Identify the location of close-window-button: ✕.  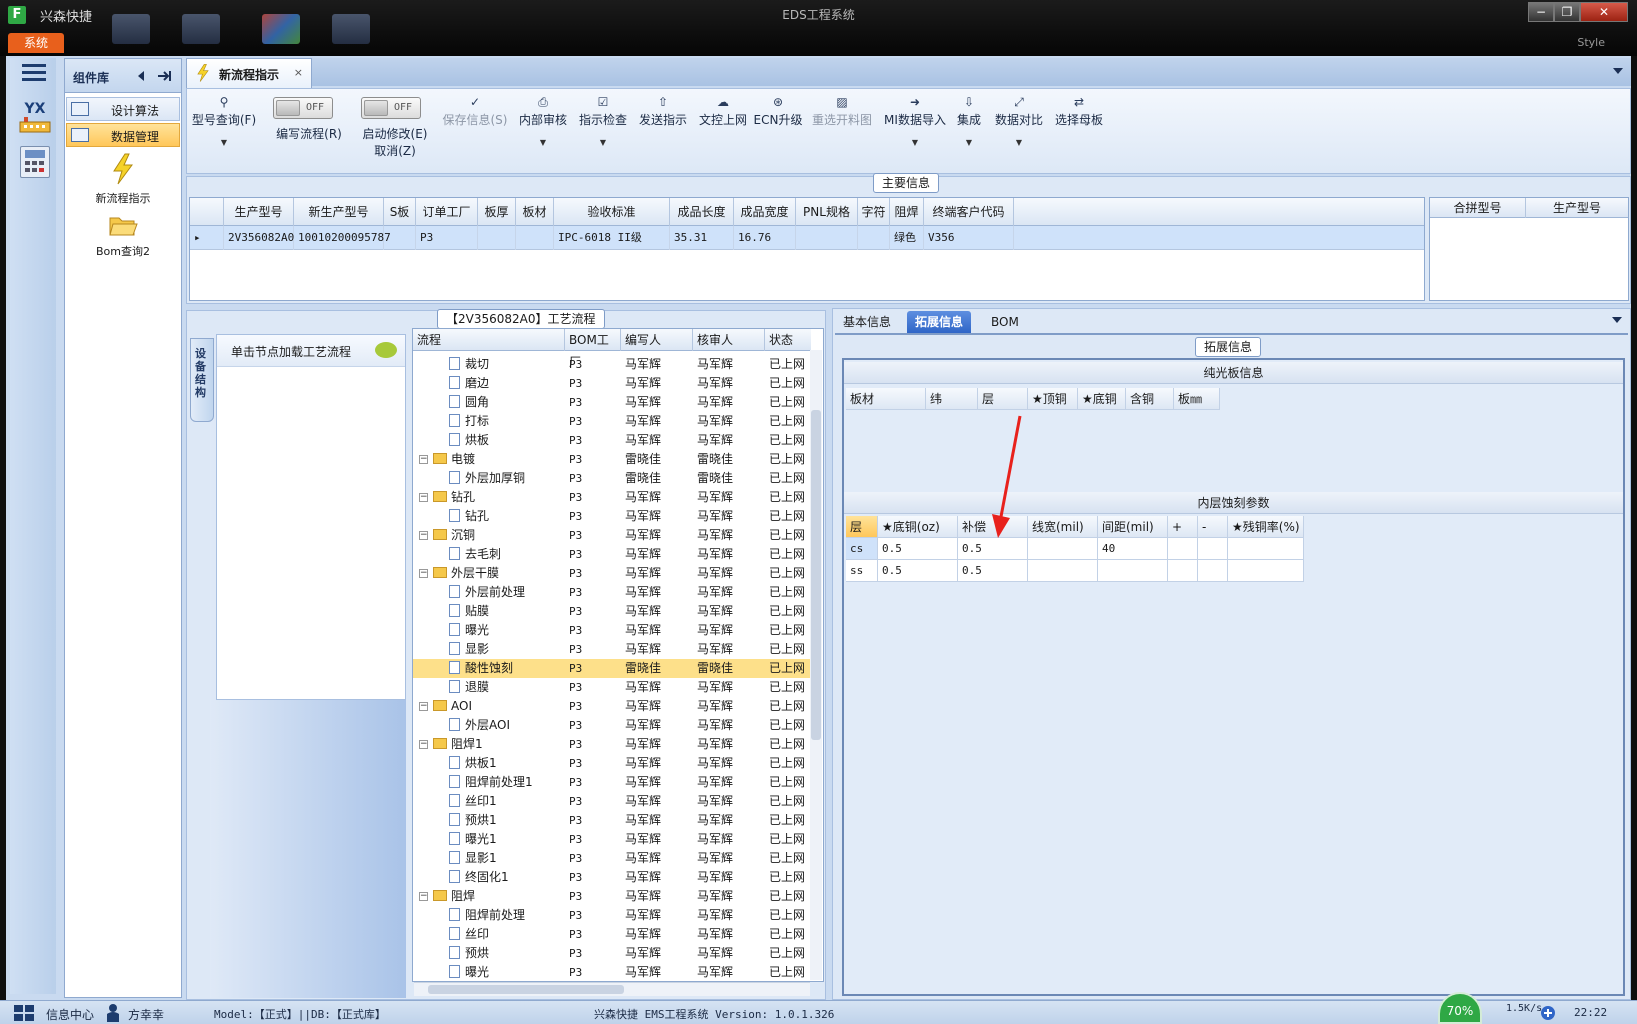
(1604, 12).